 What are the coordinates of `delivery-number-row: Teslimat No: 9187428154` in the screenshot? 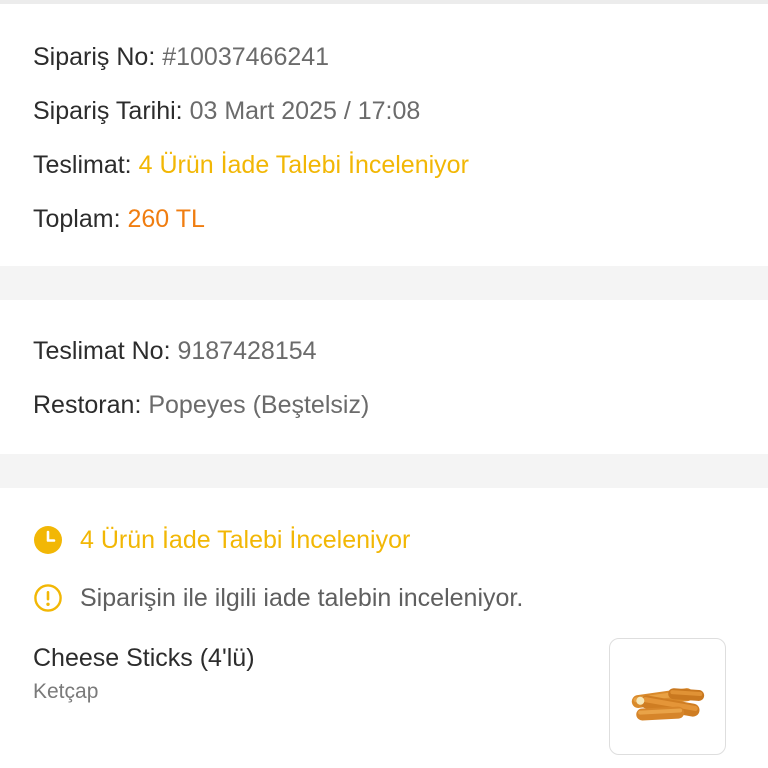 It's located at (175, 351).